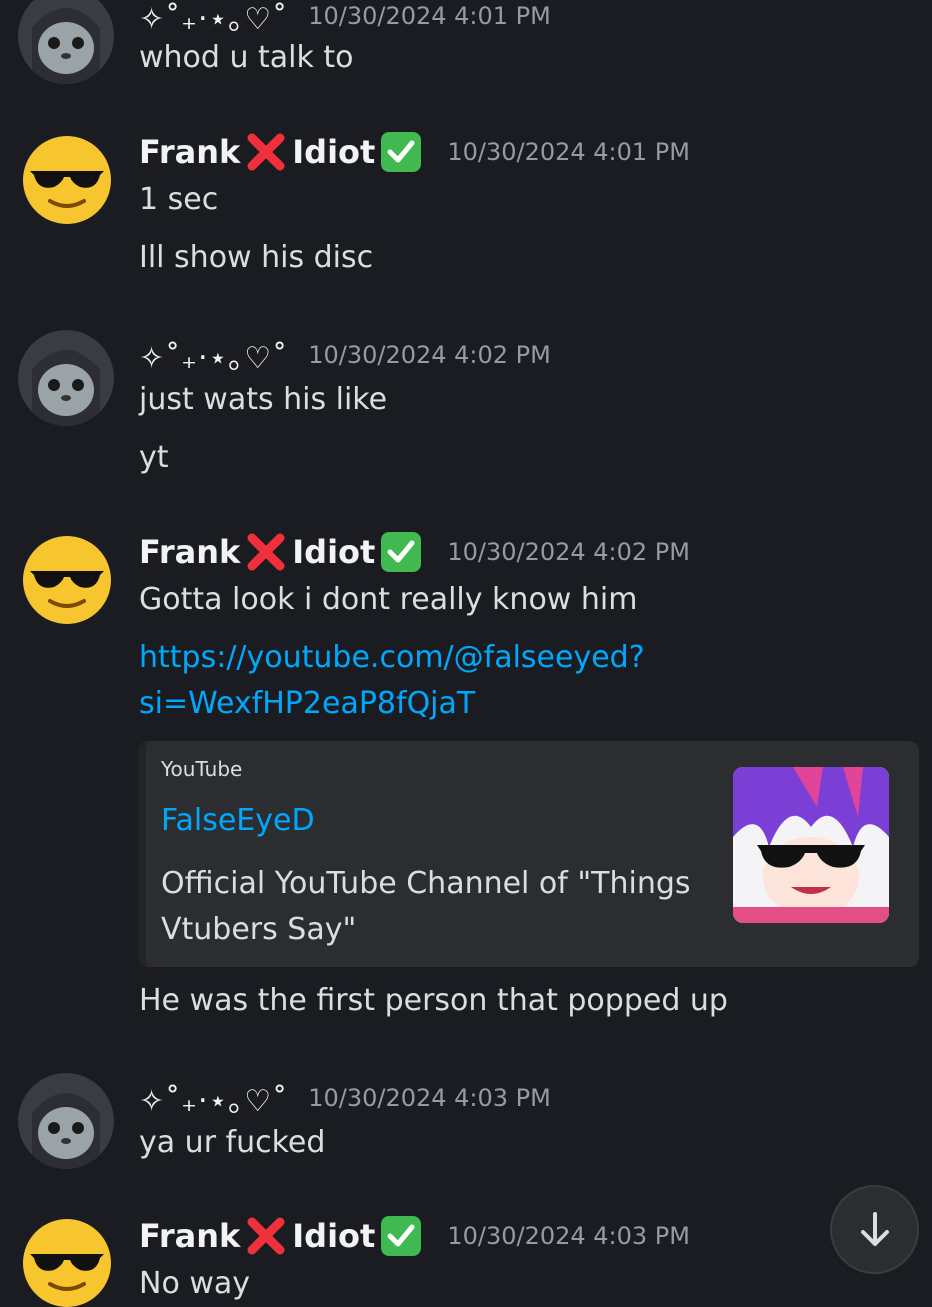  I want to click on message-header: ✧˚₊‧⋆｡♡˚ 10/30/2024 4:01 PM, so click(345, 19).